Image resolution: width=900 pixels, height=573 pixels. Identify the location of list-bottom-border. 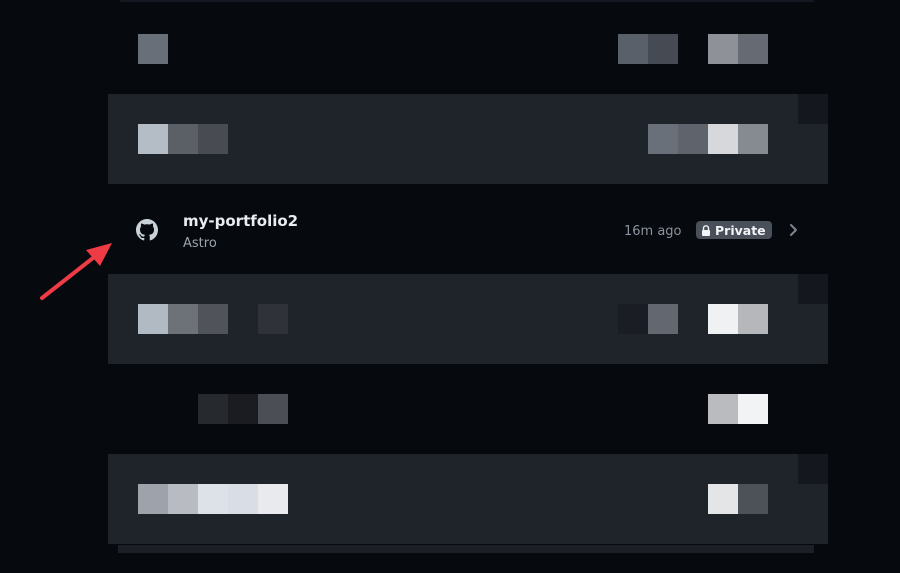
(466, 549).